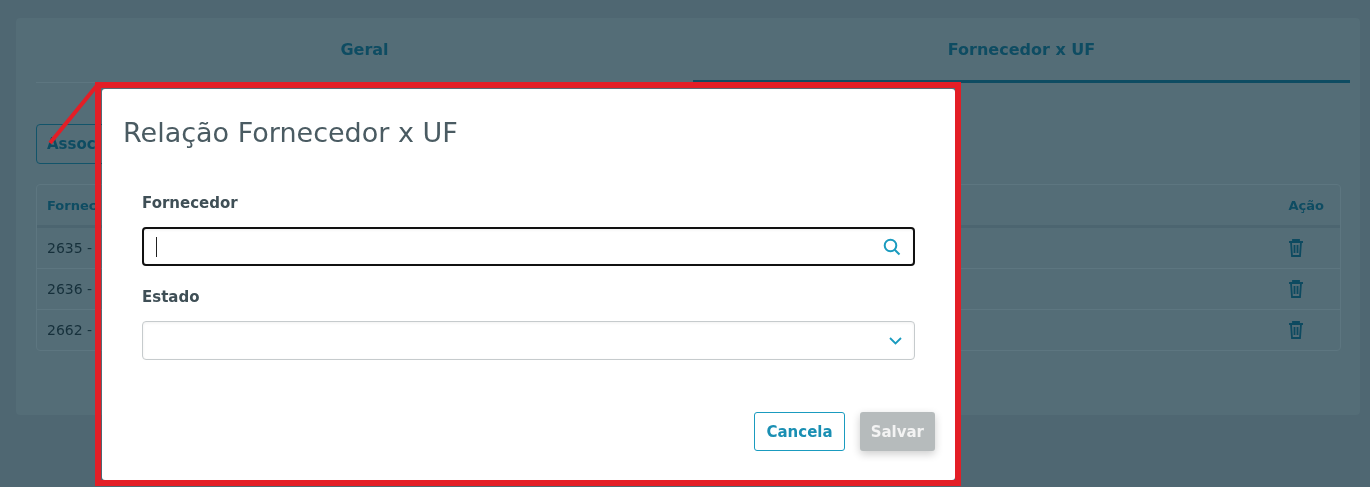 Image resolution: width=1370 pixels, height=487 pixels. Describe the element at coordinates (171, 297) in the screenshot. I see `field-label: Estado` at that location.